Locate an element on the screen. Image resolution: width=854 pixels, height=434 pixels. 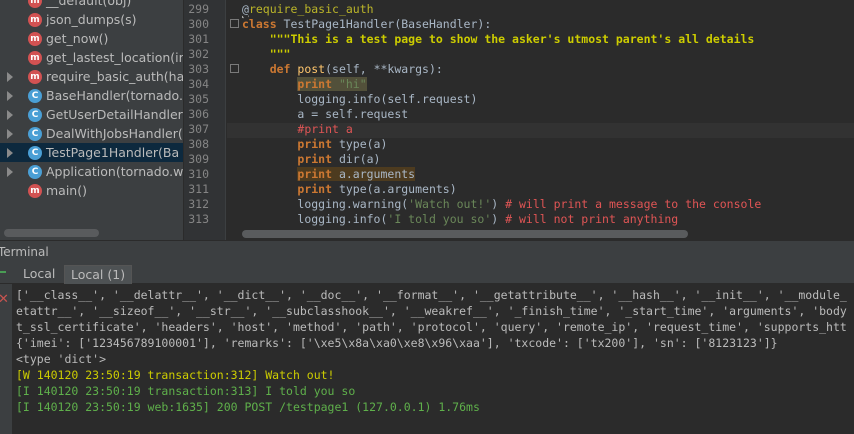
tab-local-1: Local (1) is located at coordinates (98, 274).